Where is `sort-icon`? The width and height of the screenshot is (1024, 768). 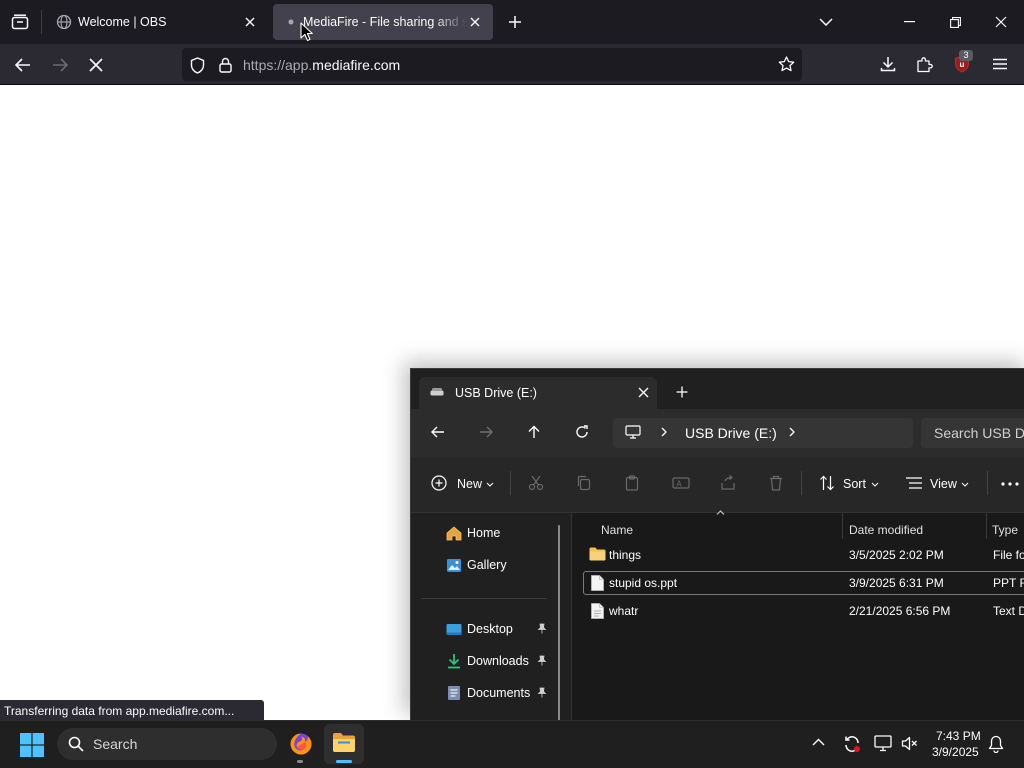
sort-icon is located at coordinates (827, 483).